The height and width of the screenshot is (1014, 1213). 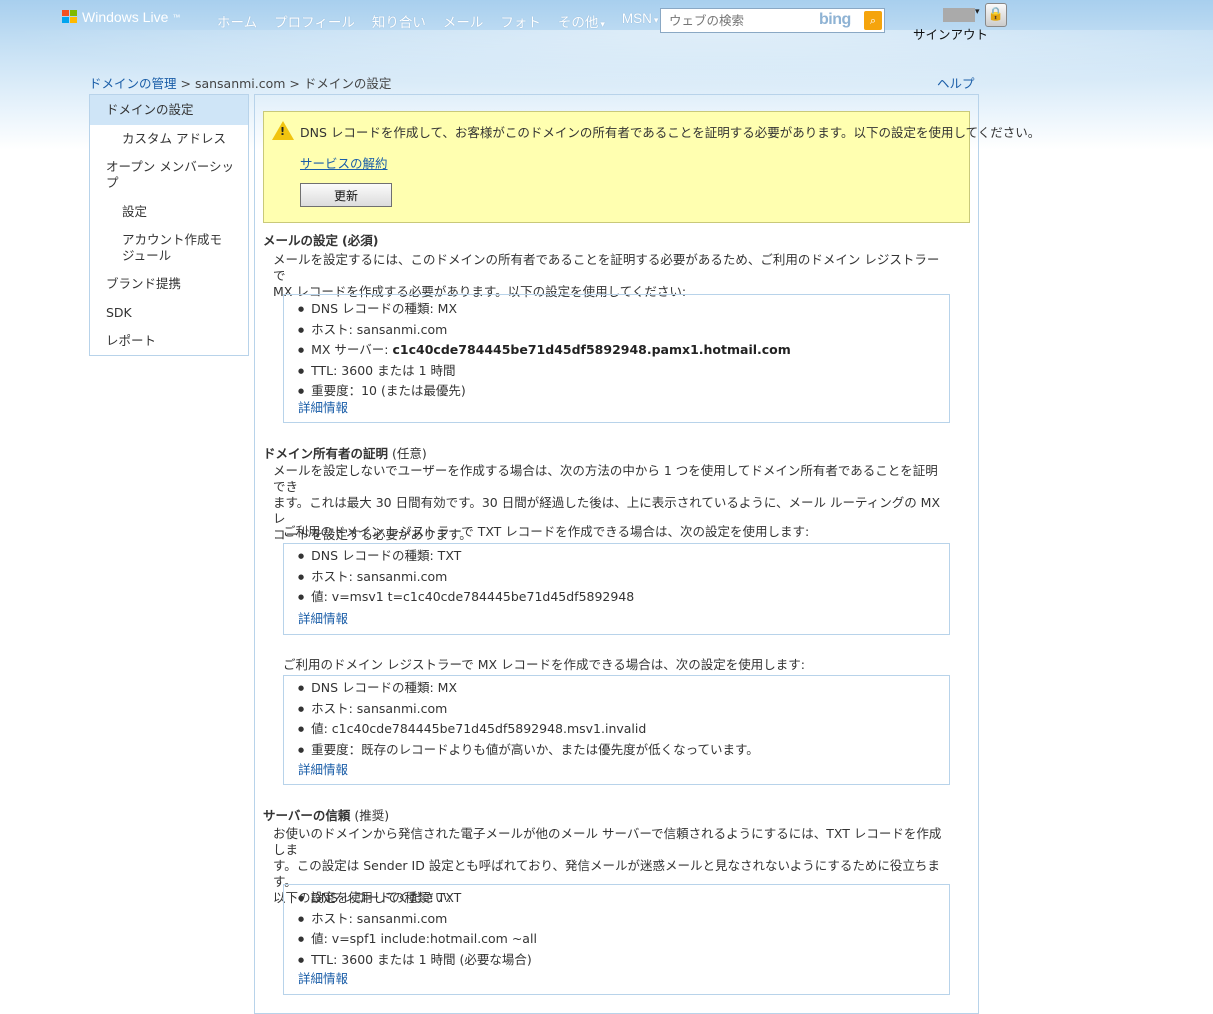 I want to click on owner-proof-title: ドメイン所有者の証明, so click(x=326, y=453).